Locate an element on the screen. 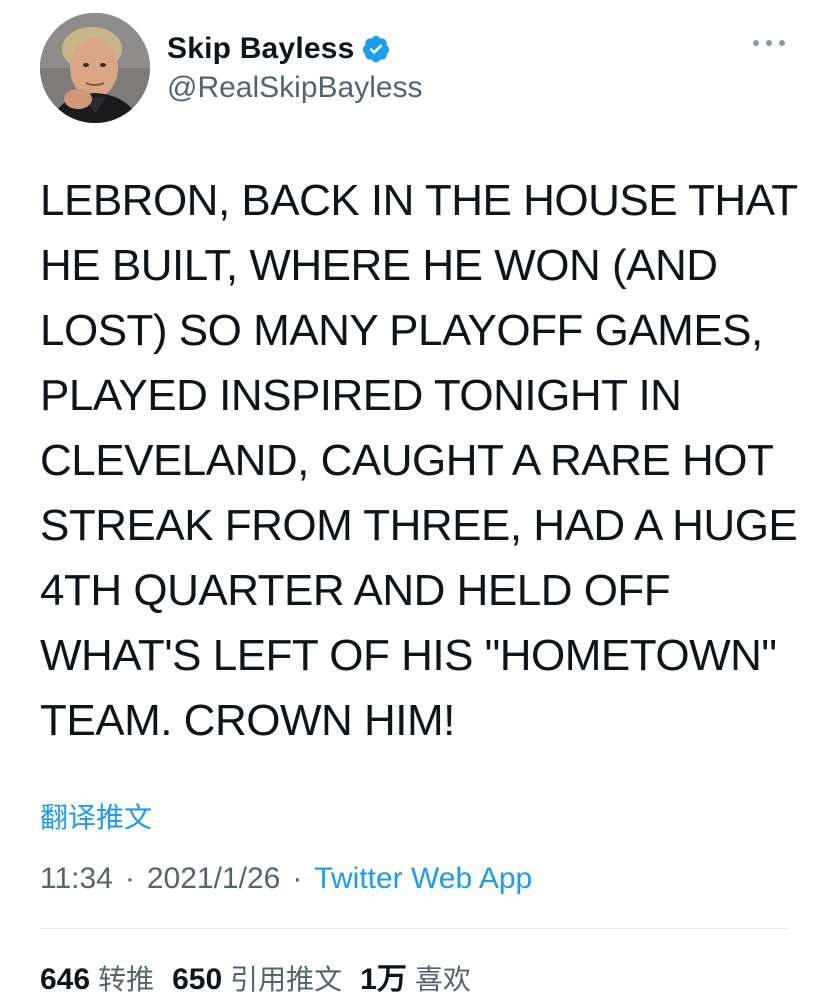 Image resolution: width=828 pixels, height=1003 pixels. display-name: Skip Bayless is located at coordinates (261, 49).